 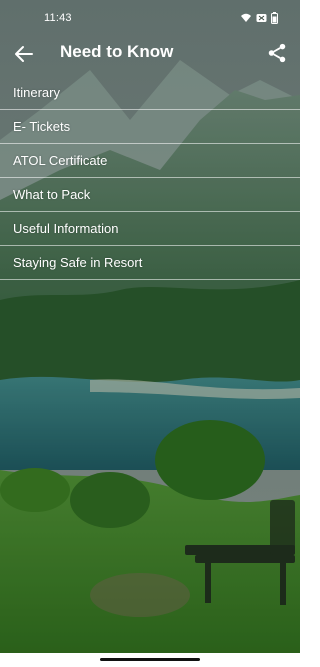 What do you see at coordinates (150, 161) in the screenshot?
I see `menu-item-atol-certificate: ATOL Certificate` at bounding box center [150, 161].